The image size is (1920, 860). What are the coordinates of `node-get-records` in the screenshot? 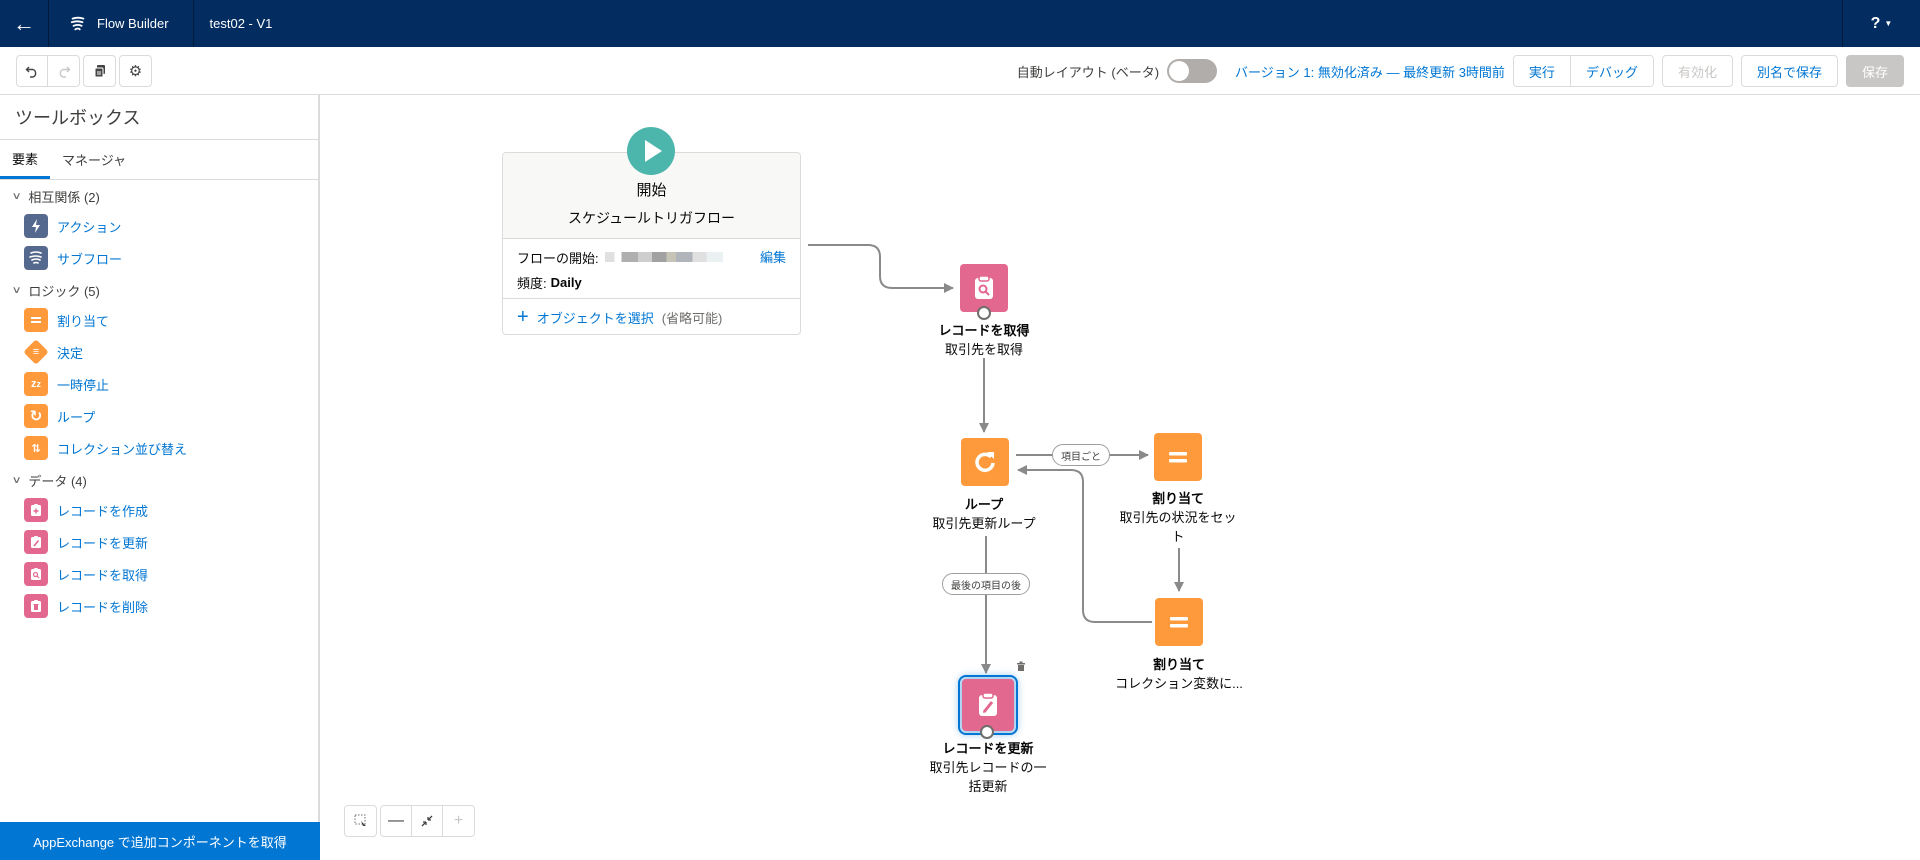 It's located at (984, 292).